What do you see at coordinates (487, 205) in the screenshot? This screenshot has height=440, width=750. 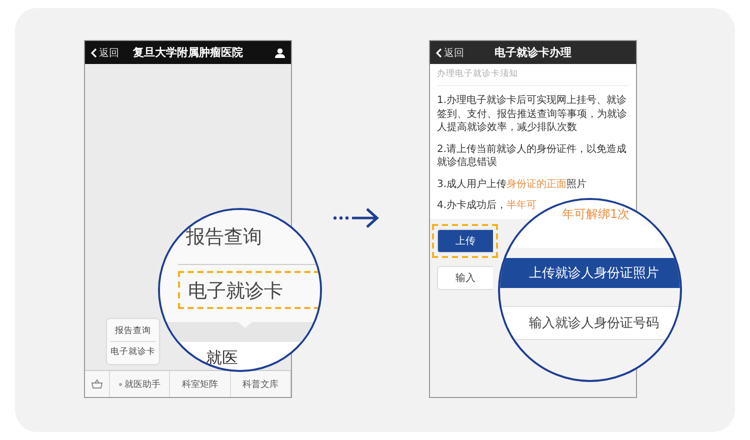 I see `notice-text: 4.办卡成功后，半年可` at bounding box center [487, 205].